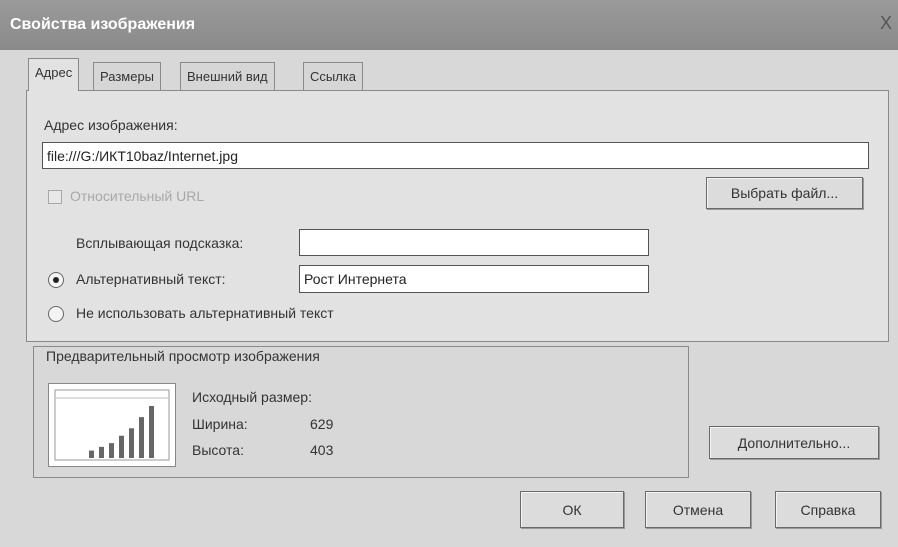 The height and width of the screenshot is (547, 898). I want to click on alt-text-label: Альтернативный текст:, so click(151, 279).